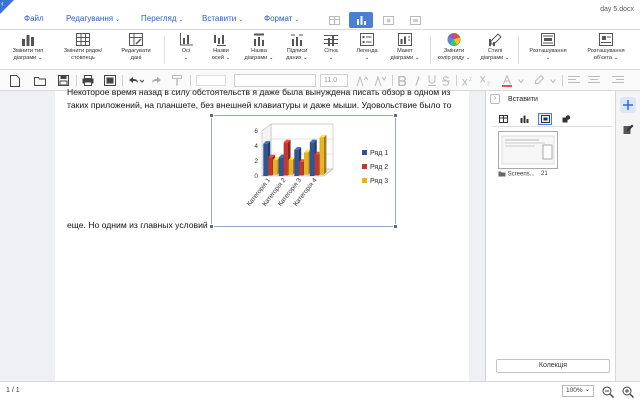 The image size is (640, 400). What do you see at coordinates (539, 80) in the screenshot?
I see `highlight-button` at bounding box center [539, 80].